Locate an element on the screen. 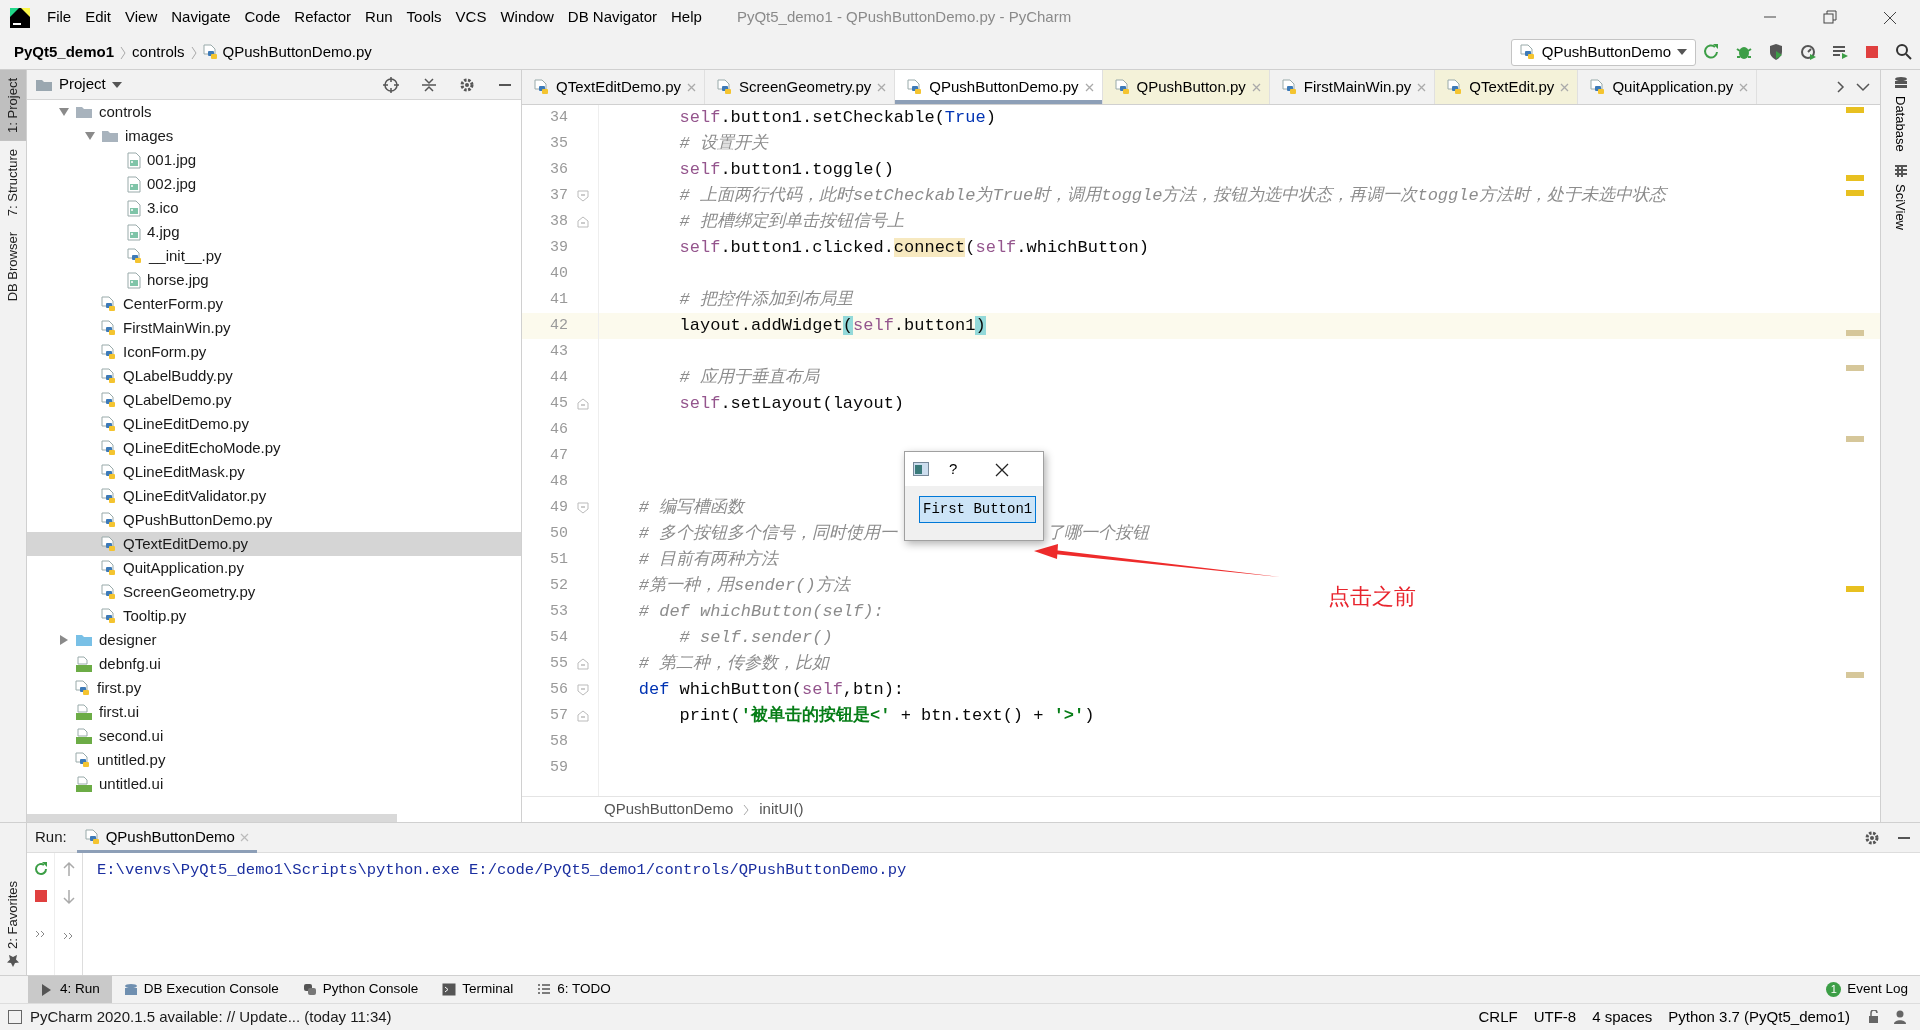 The width and height of the screenshot is (1920, 1030). menu-item: DB Navigator is located at coordinates (612, 17).